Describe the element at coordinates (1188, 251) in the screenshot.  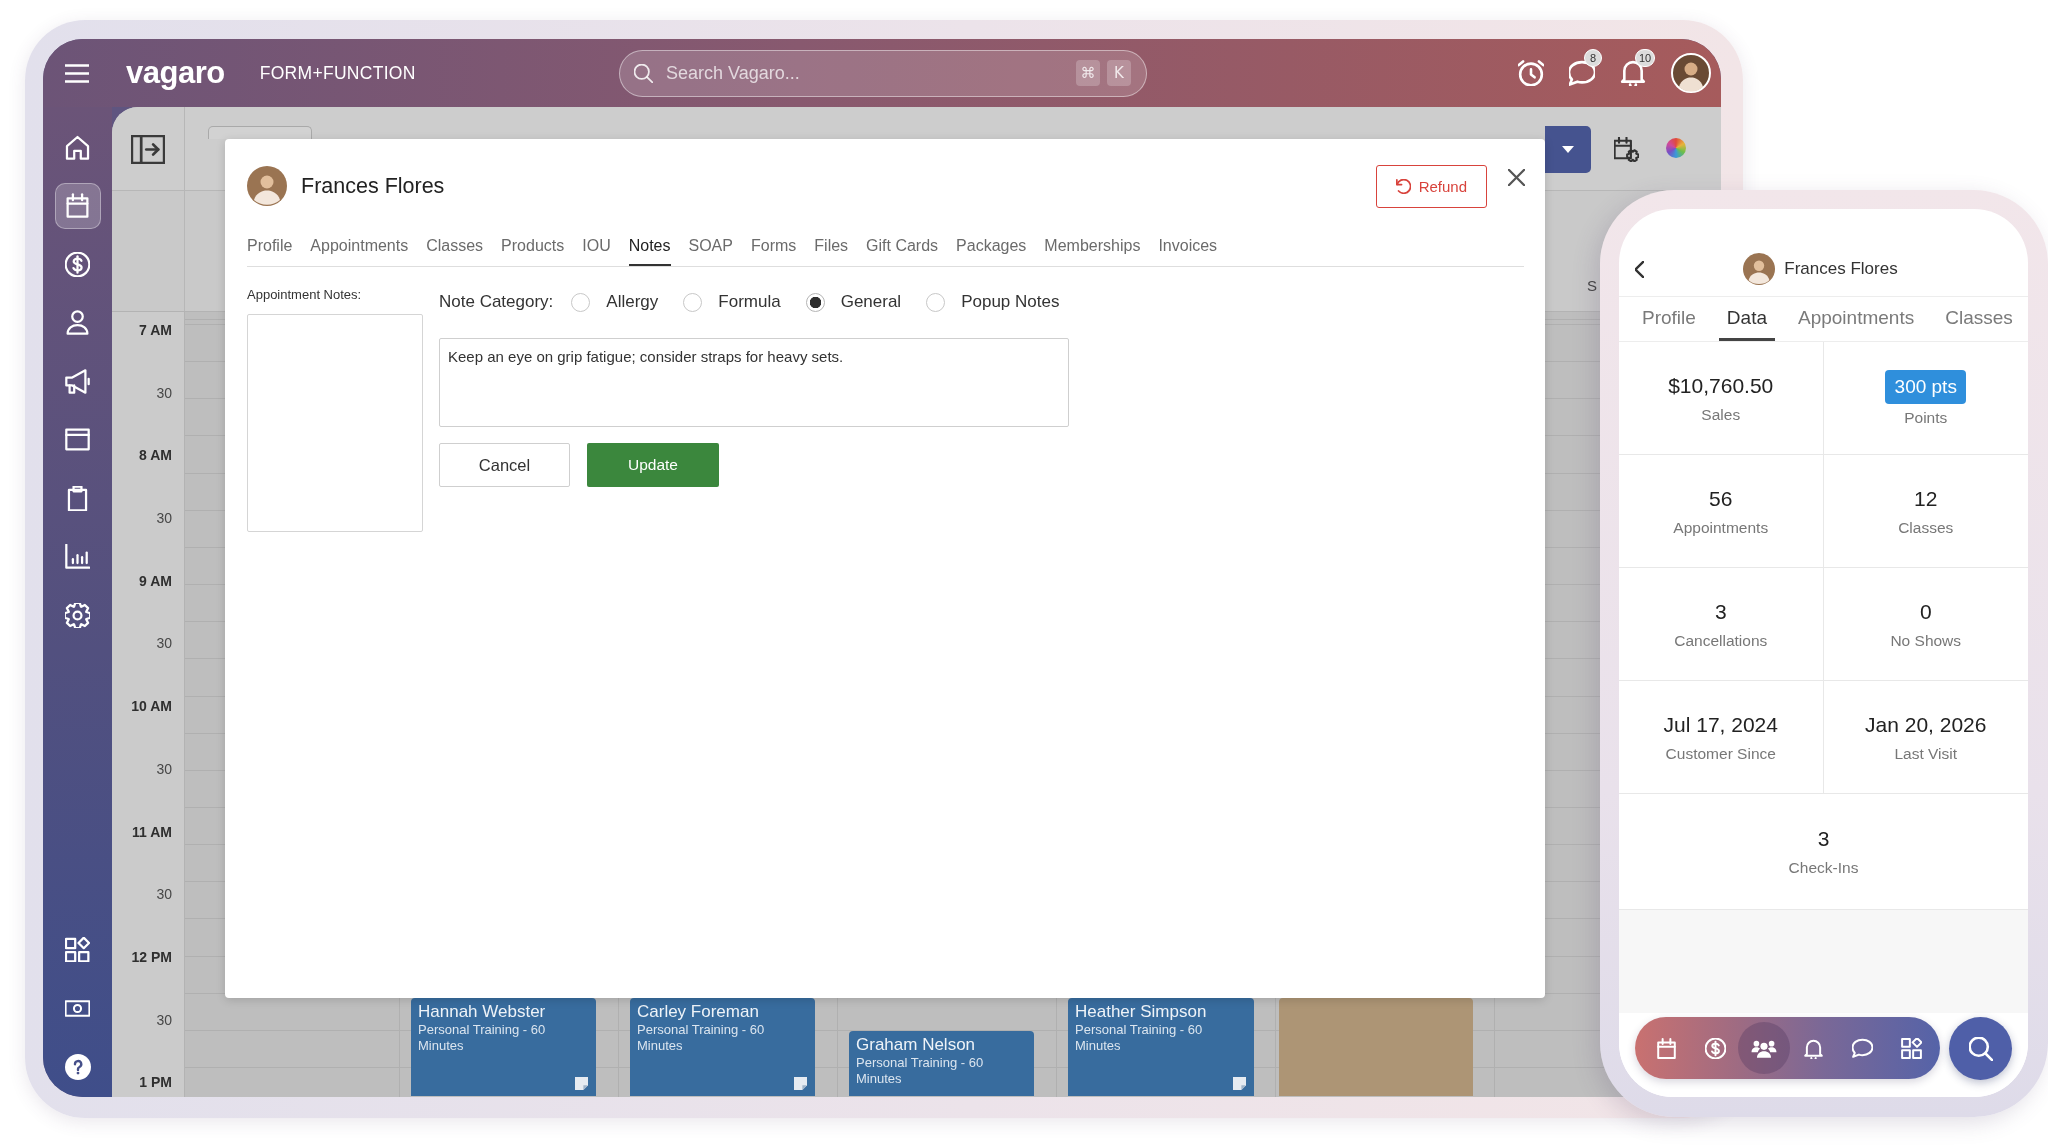
I see `tab: Invoices` at that location.